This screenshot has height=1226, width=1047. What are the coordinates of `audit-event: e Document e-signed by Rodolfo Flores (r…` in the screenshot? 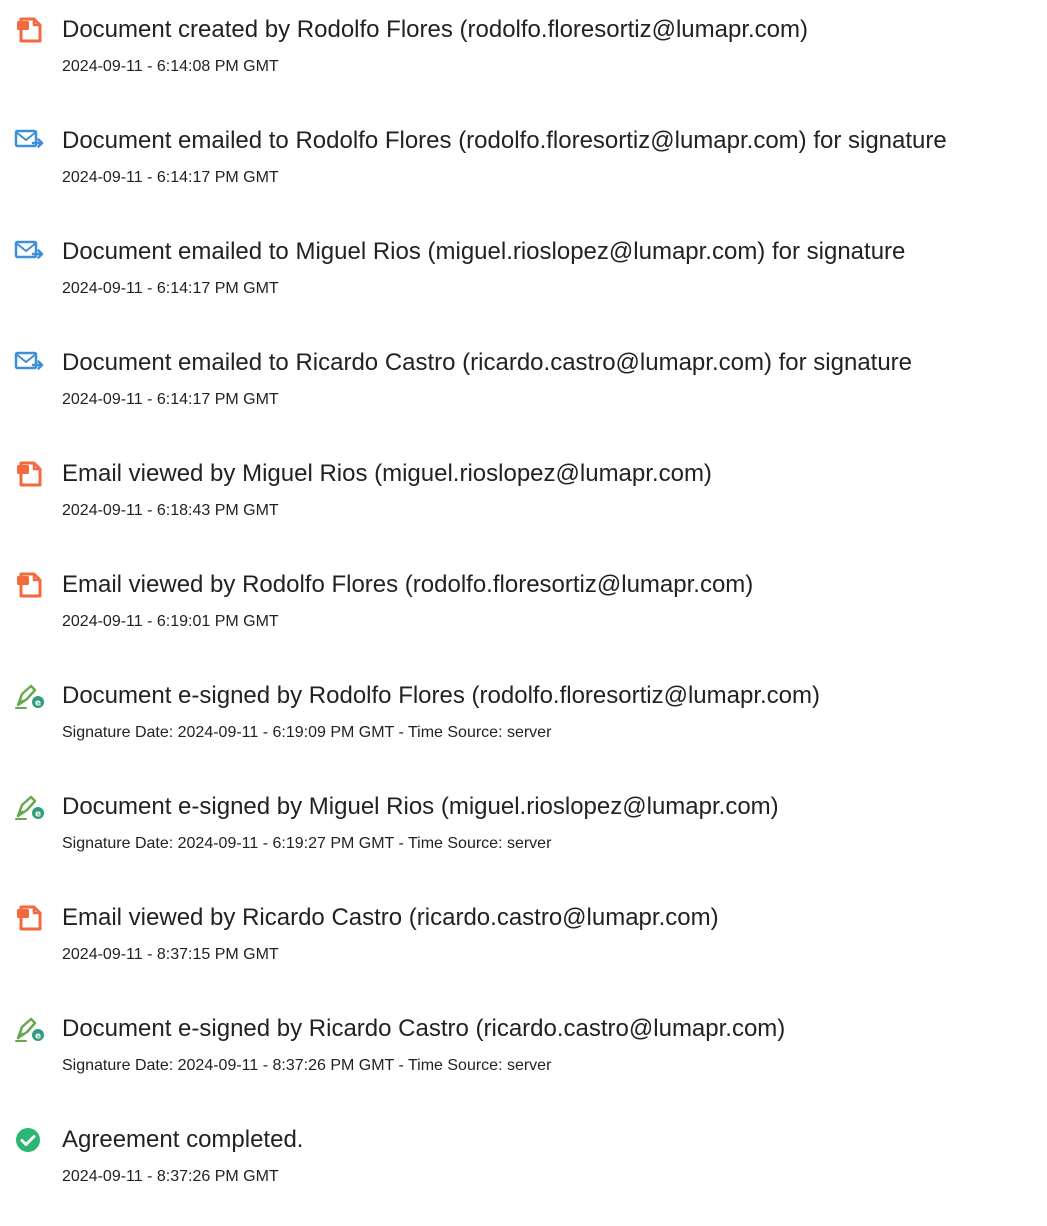 It's located at (523, 731).